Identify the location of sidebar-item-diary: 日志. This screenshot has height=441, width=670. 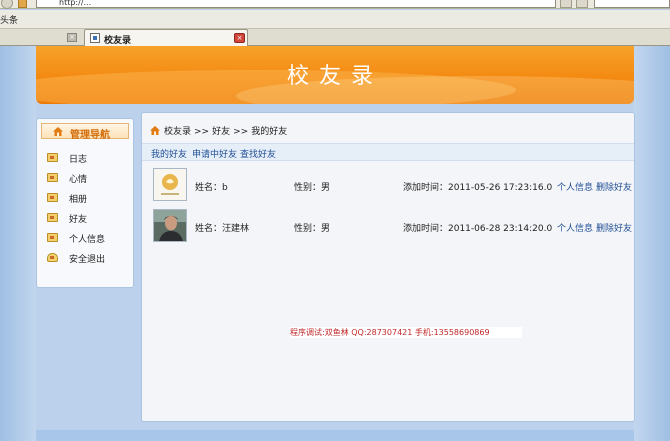
(87, 158).